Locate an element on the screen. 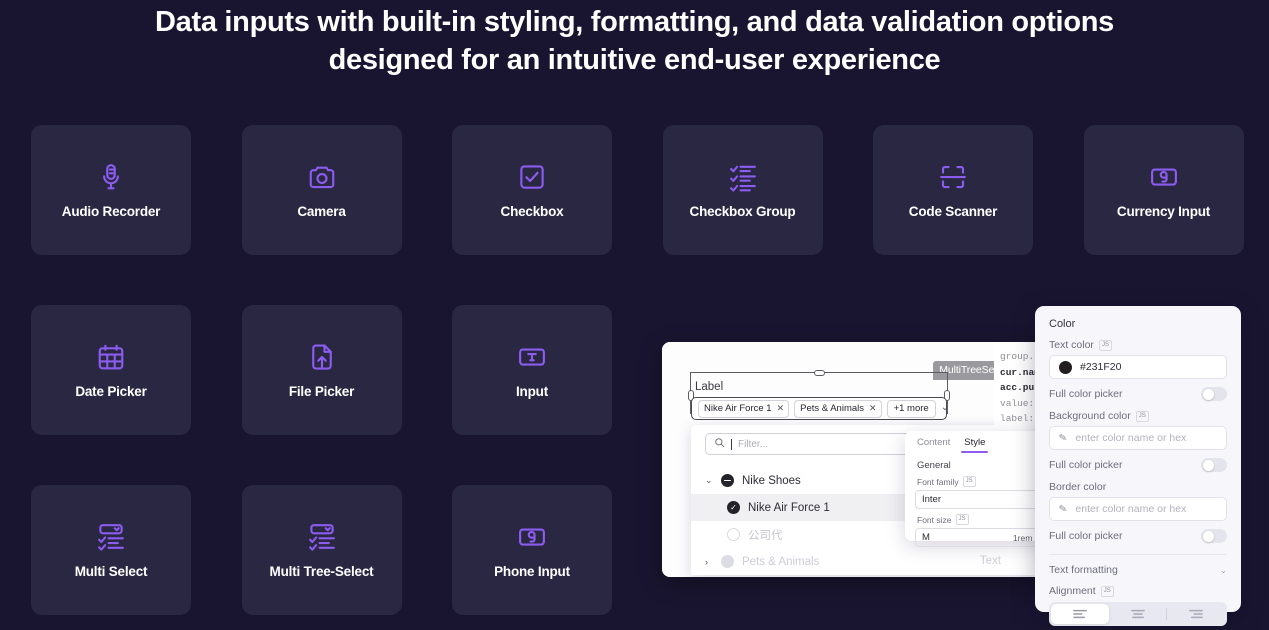 The width and height of the screenshot is (1269, 630). tree-node-label: 公司代 is located at coordinates (765, 535).